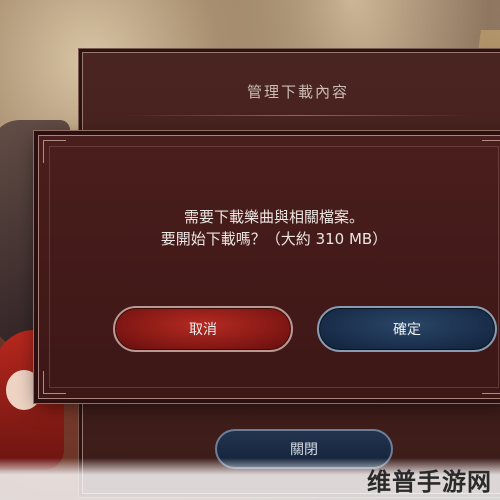 The width and height of the screenshot is (500, 500). What do you see at coordinates (24, 390) in the screenshot?
I see `background-character-face` at bounding box center [24, 390].